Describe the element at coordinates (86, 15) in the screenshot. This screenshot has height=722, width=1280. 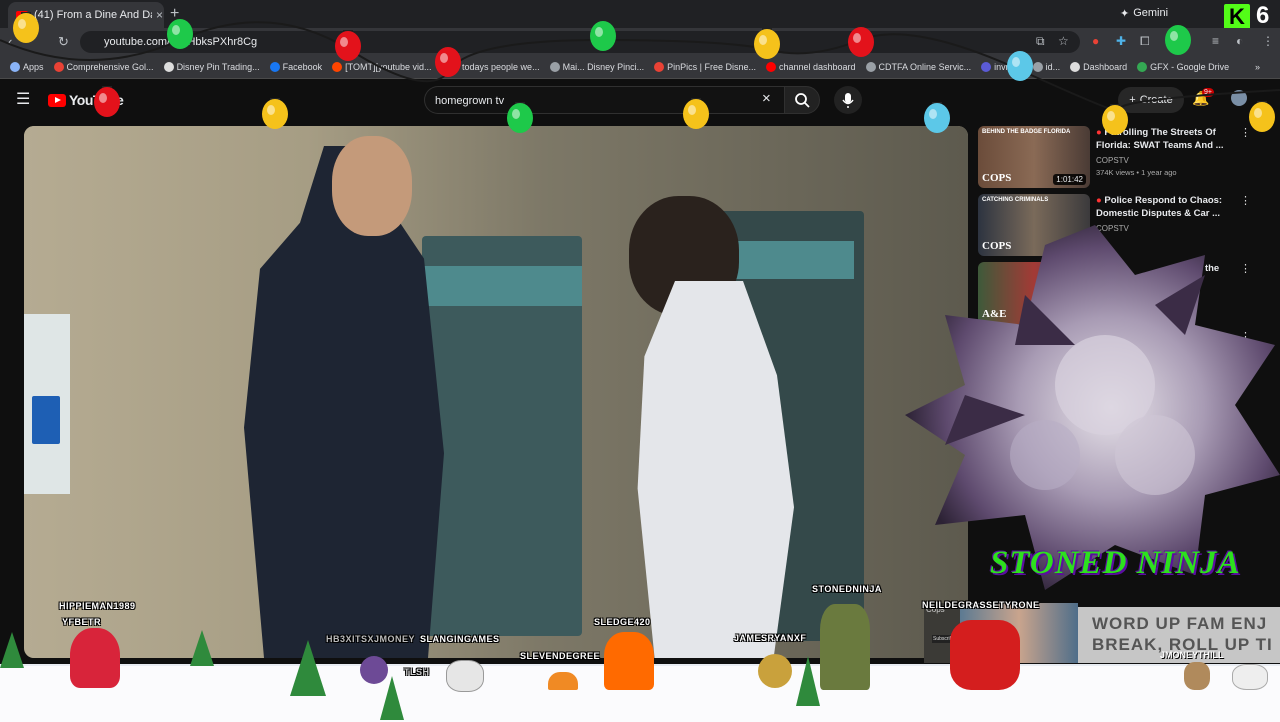
I see `browser-tab: (41) From a Dine And Dash ×` at that location.